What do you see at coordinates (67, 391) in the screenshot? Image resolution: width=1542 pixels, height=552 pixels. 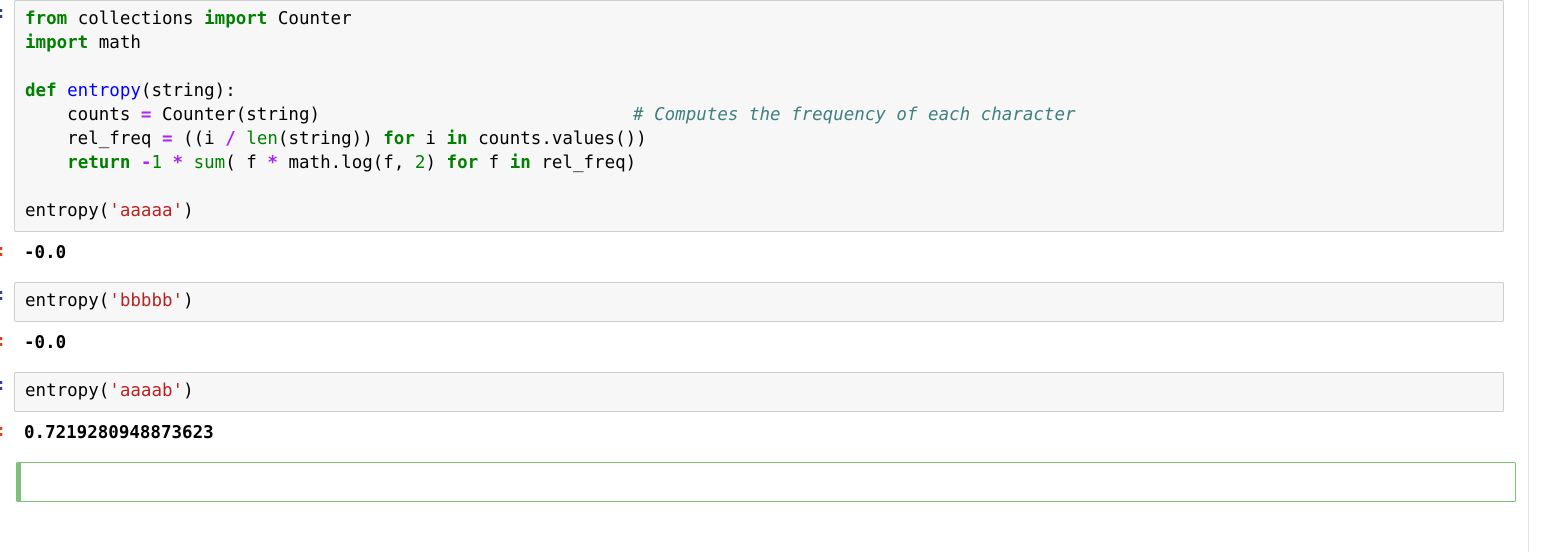 I see `token-call-entropy-3: entropy(` at bounding box center [67, 391].